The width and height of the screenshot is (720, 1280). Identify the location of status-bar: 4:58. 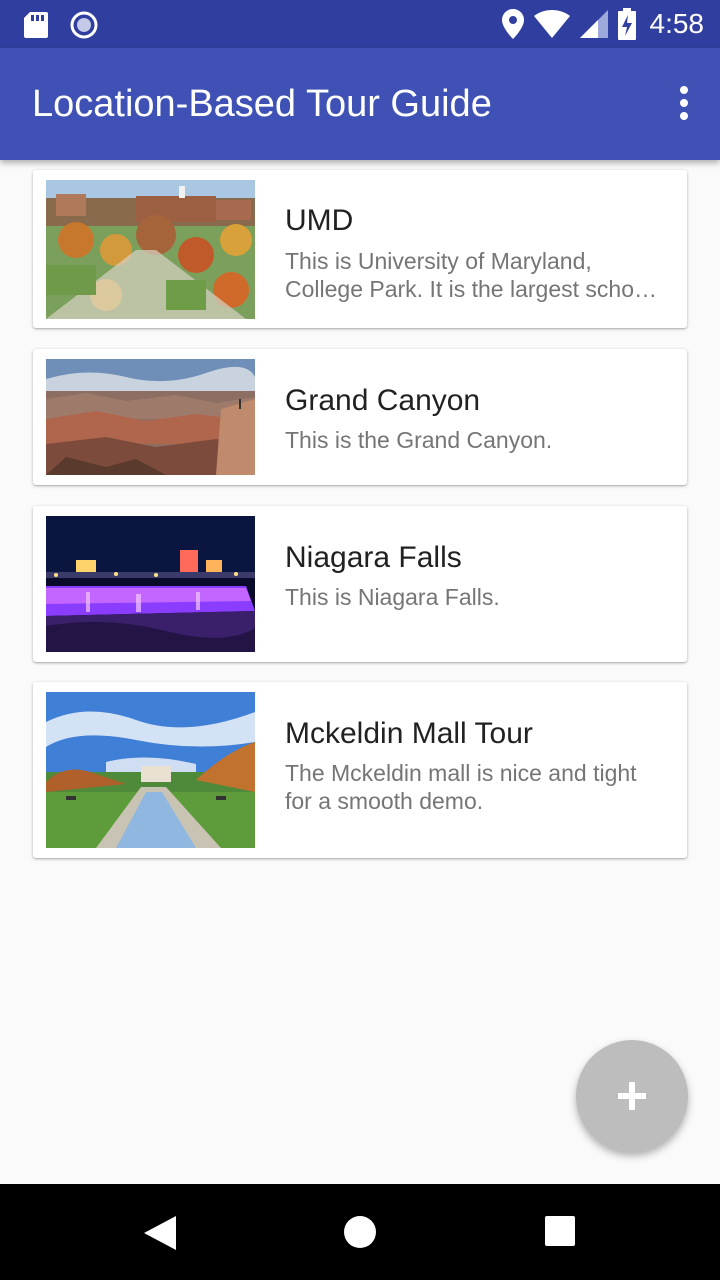
(360, 24).